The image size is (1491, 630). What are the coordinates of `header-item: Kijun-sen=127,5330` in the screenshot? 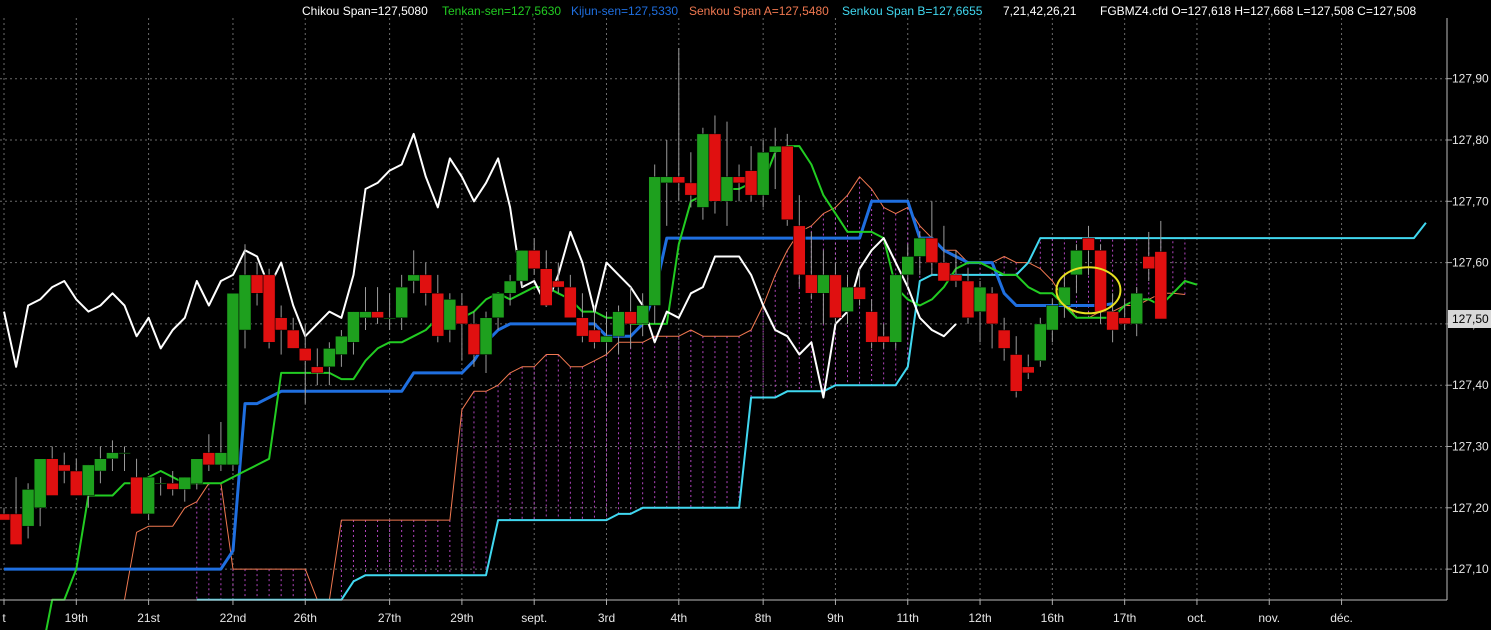 It's located at (624, 11).